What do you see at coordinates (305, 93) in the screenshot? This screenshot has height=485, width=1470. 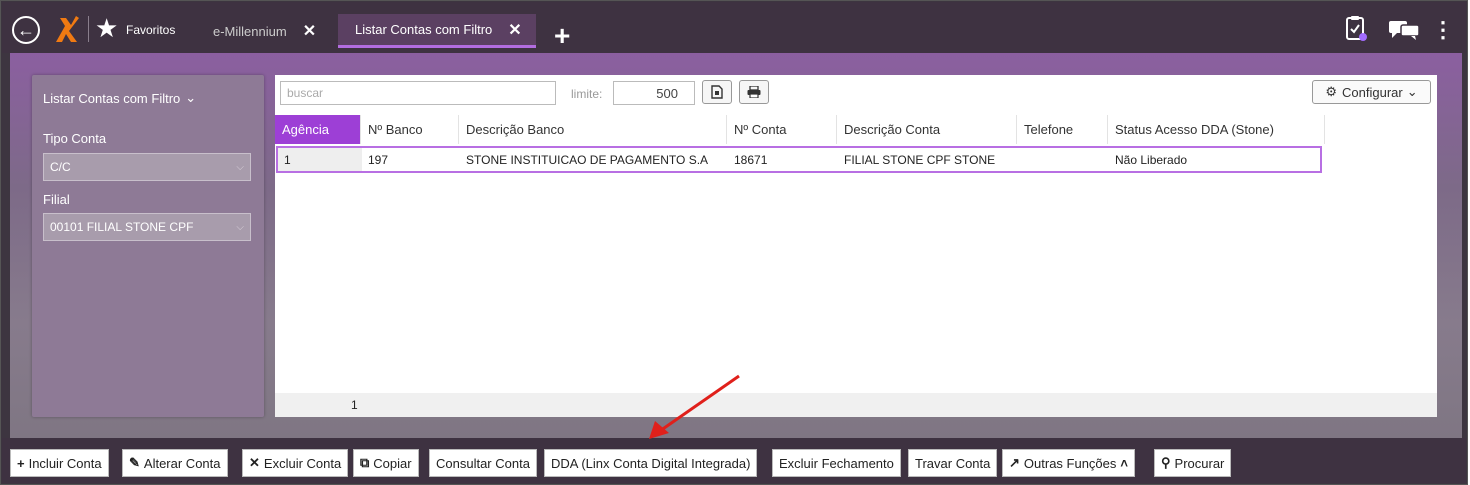 I see `search-placeholder: buscar` at bounding box center [305, 93].